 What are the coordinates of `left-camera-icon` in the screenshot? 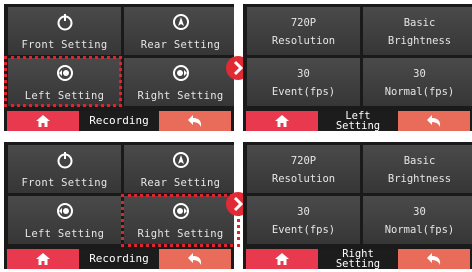 It's located at (64, 211).